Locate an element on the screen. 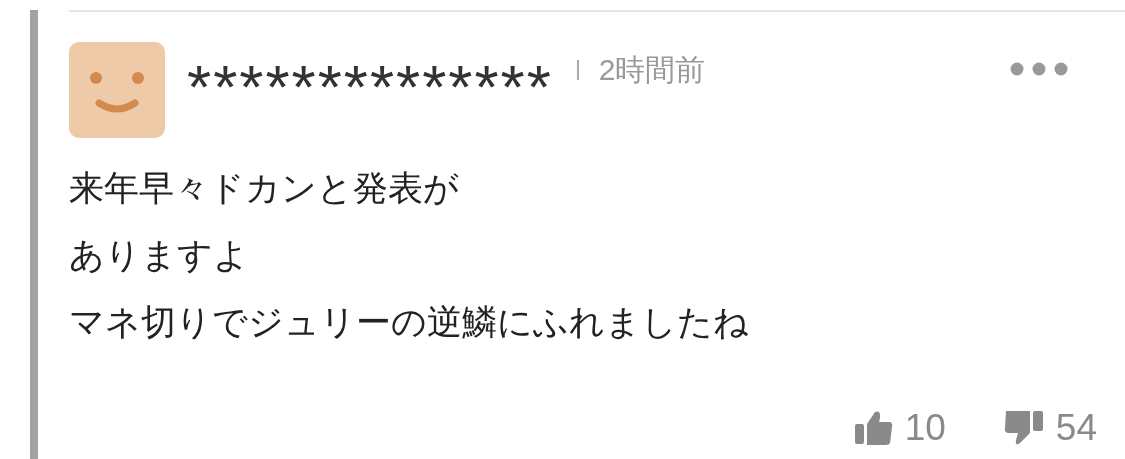 The width and height of the screenshot is (1125, 459). thumbs-up-icon is located at coordinates (873, 428).